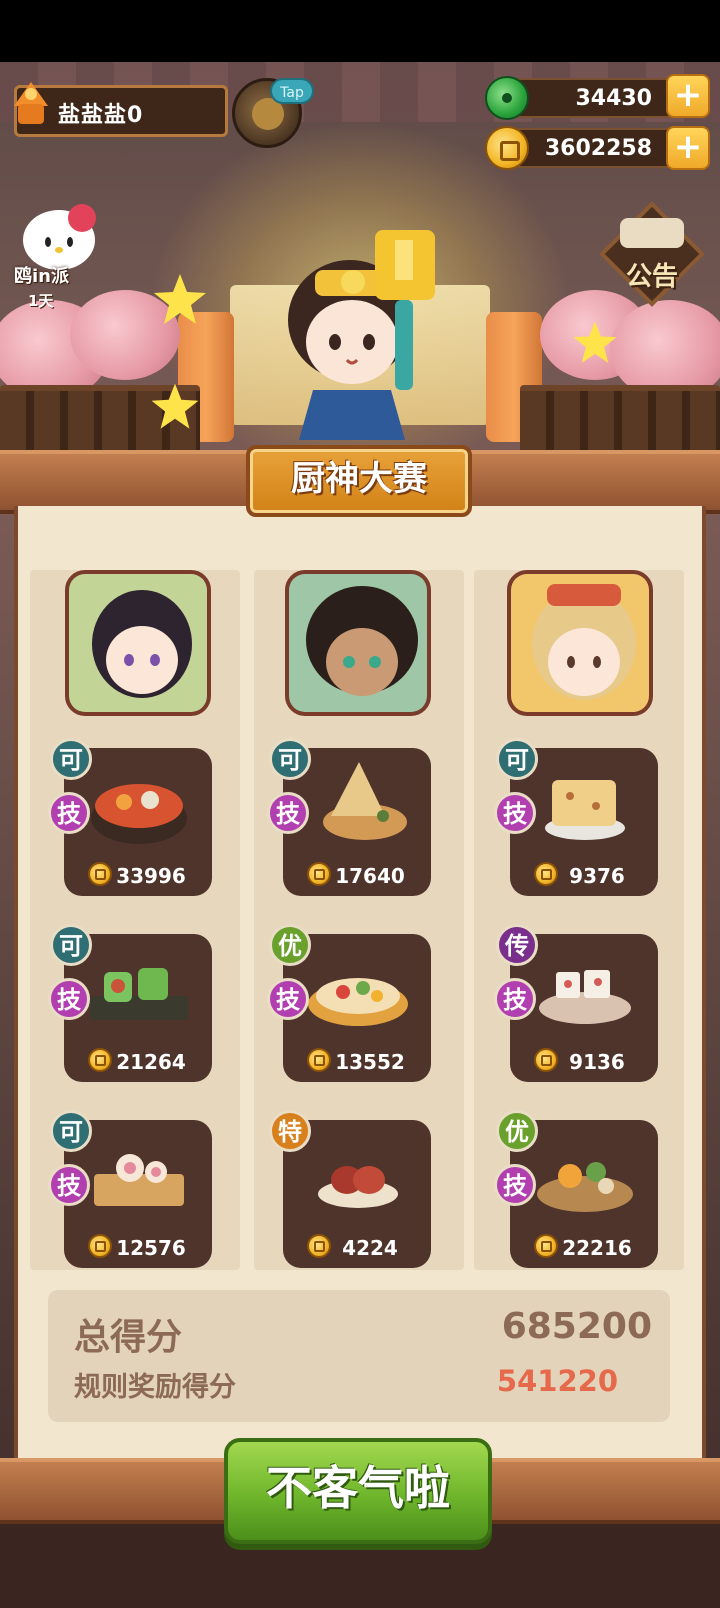 The image size is (720, 1608). What do you see at coordinates (139, 814) in the screenshot?
I see `dish-hotpot-image` at bounding box center [139, 814].